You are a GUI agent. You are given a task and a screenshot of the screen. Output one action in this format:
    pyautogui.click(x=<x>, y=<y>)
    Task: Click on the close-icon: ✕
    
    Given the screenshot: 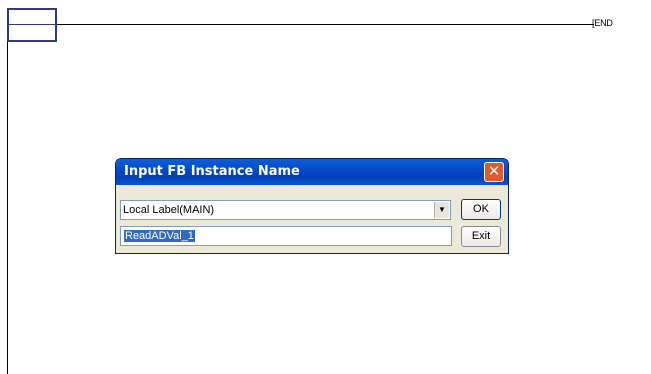 What is the action you would take?
    pyautogui.click(x=494, y=171)
    